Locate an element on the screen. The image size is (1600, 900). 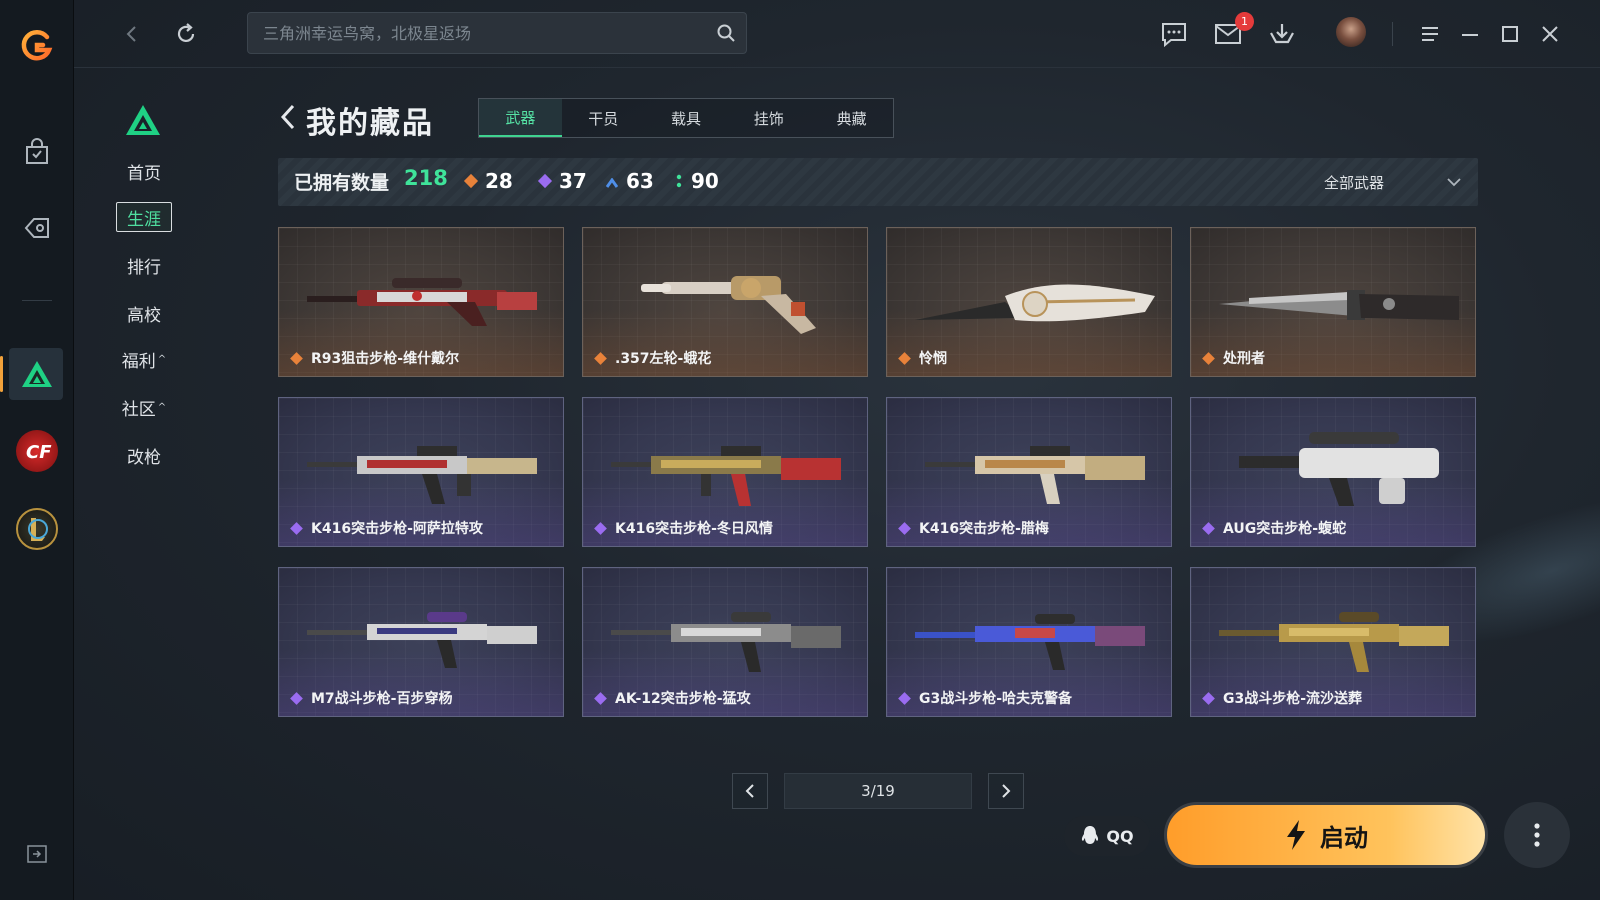
collection-card: K416突击步枪-阿萨拉特攻 is located at coordinates (421, 472).